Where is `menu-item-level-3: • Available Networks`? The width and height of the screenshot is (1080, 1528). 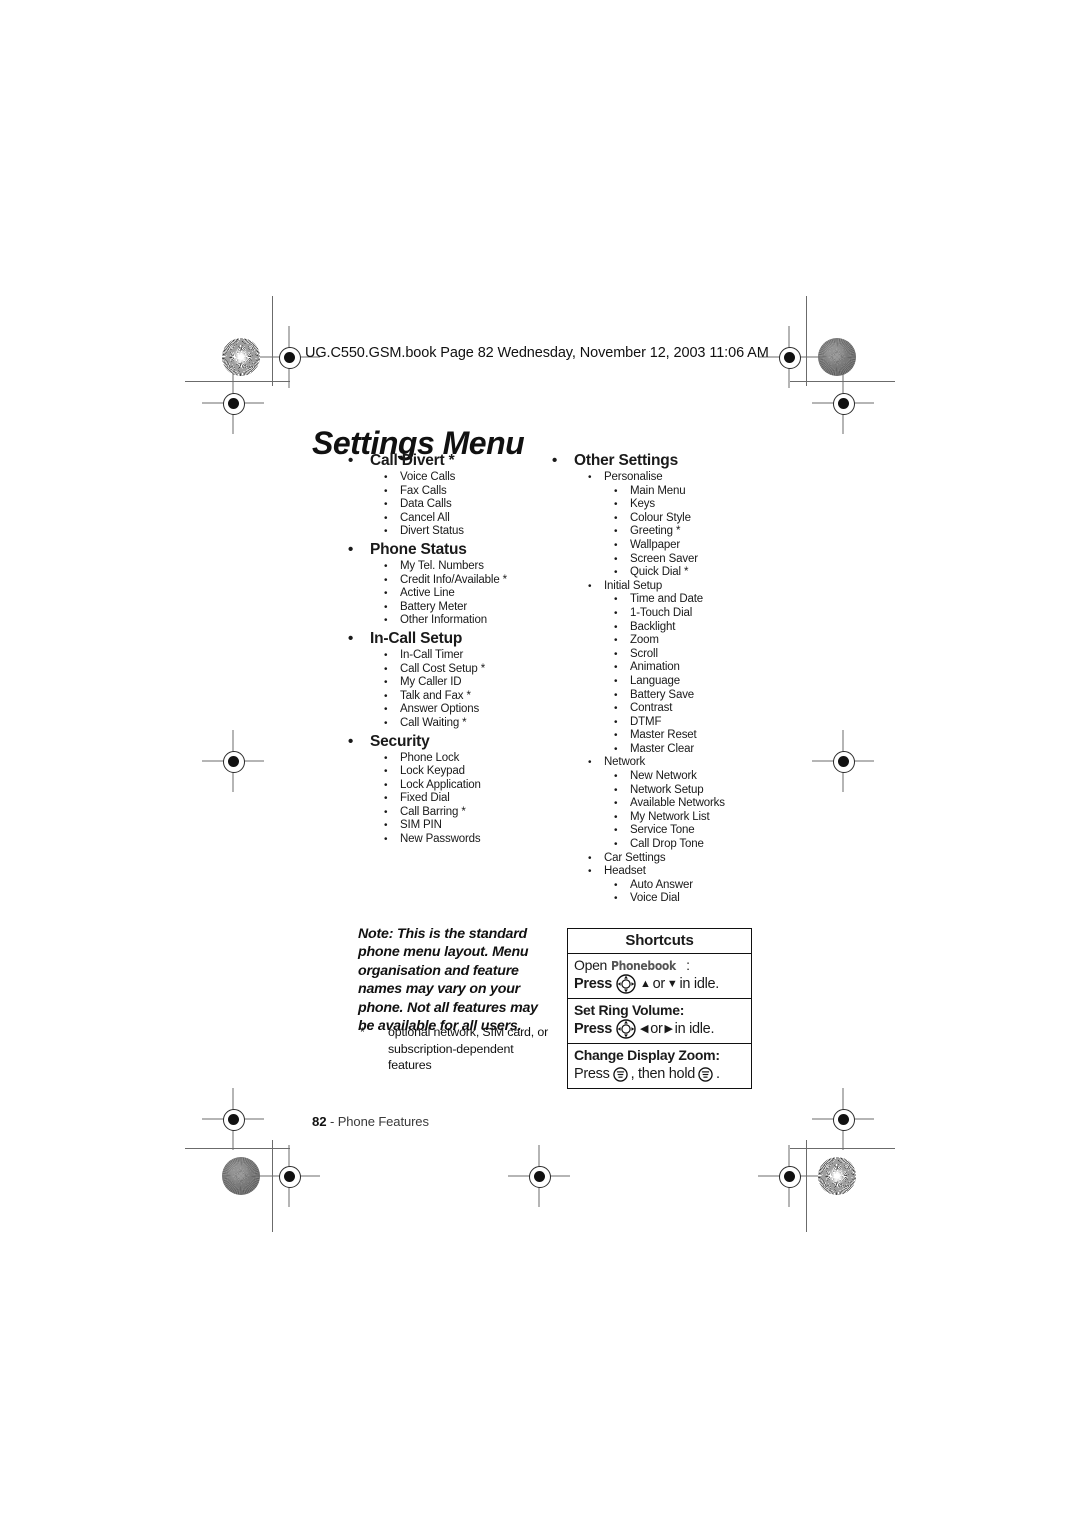
menu-item-level-3: • Available Networks is located at coordinates (677, 804).